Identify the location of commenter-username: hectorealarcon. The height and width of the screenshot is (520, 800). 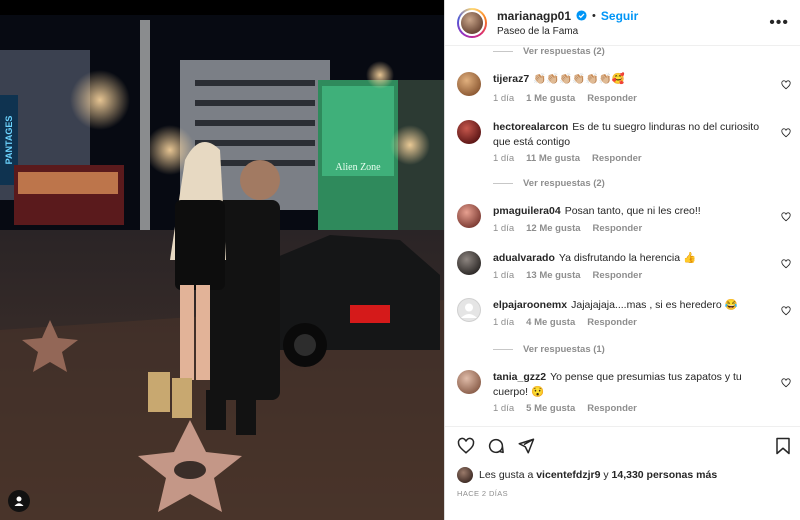
(530, 127).